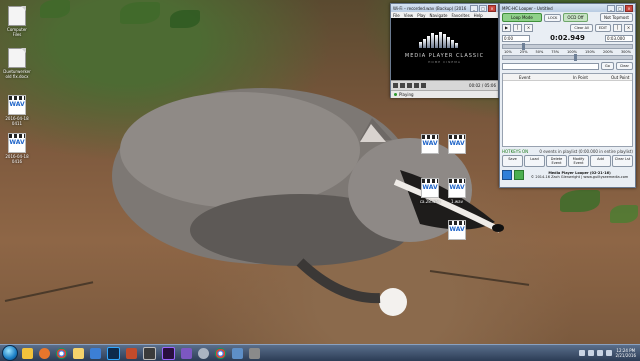 The width and height of the screenshot is (640, 361). What do you see at coordinates (553, 17) in the screenshot?
I see `lock-button: LOCK` at bounding box center [553, 17].